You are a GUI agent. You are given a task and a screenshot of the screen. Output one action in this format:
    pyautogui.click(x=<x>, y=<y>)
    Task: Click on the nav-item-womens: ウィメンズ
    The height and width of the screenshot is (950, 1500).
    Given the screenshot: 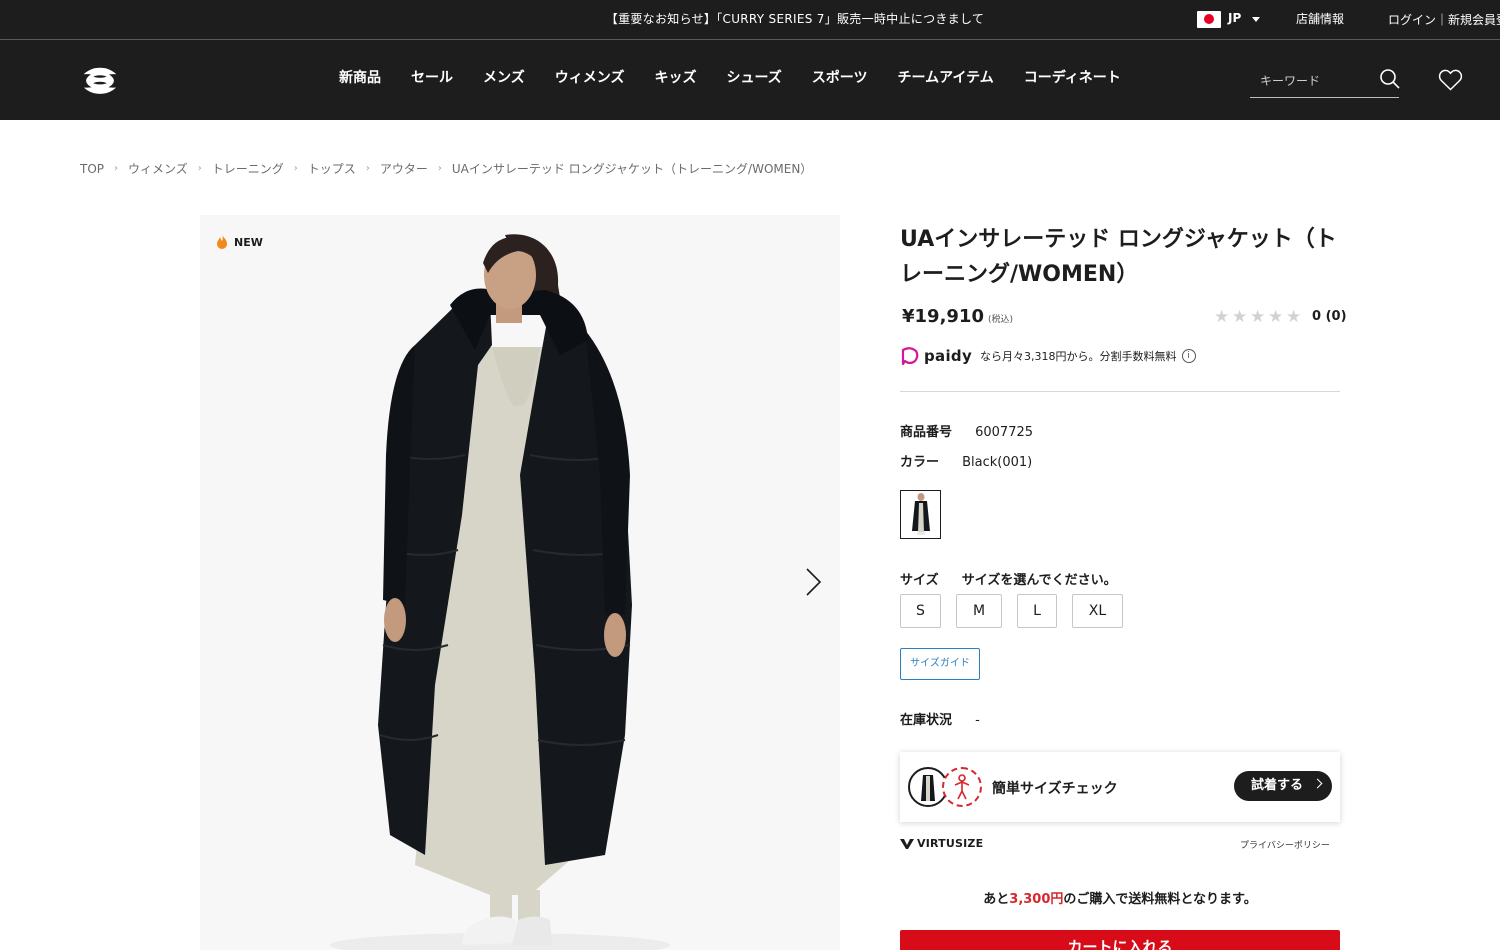 What is the action you would take?
    pyautogui.click(x=590, y=77)
    